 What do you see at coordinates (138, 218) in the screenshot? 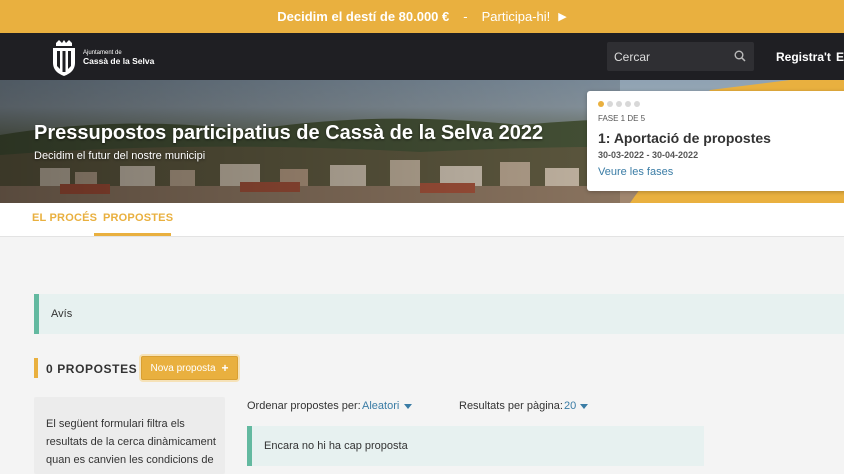
I see `tab-propostes: PROPOSTES` at bounding box center [138, 218].